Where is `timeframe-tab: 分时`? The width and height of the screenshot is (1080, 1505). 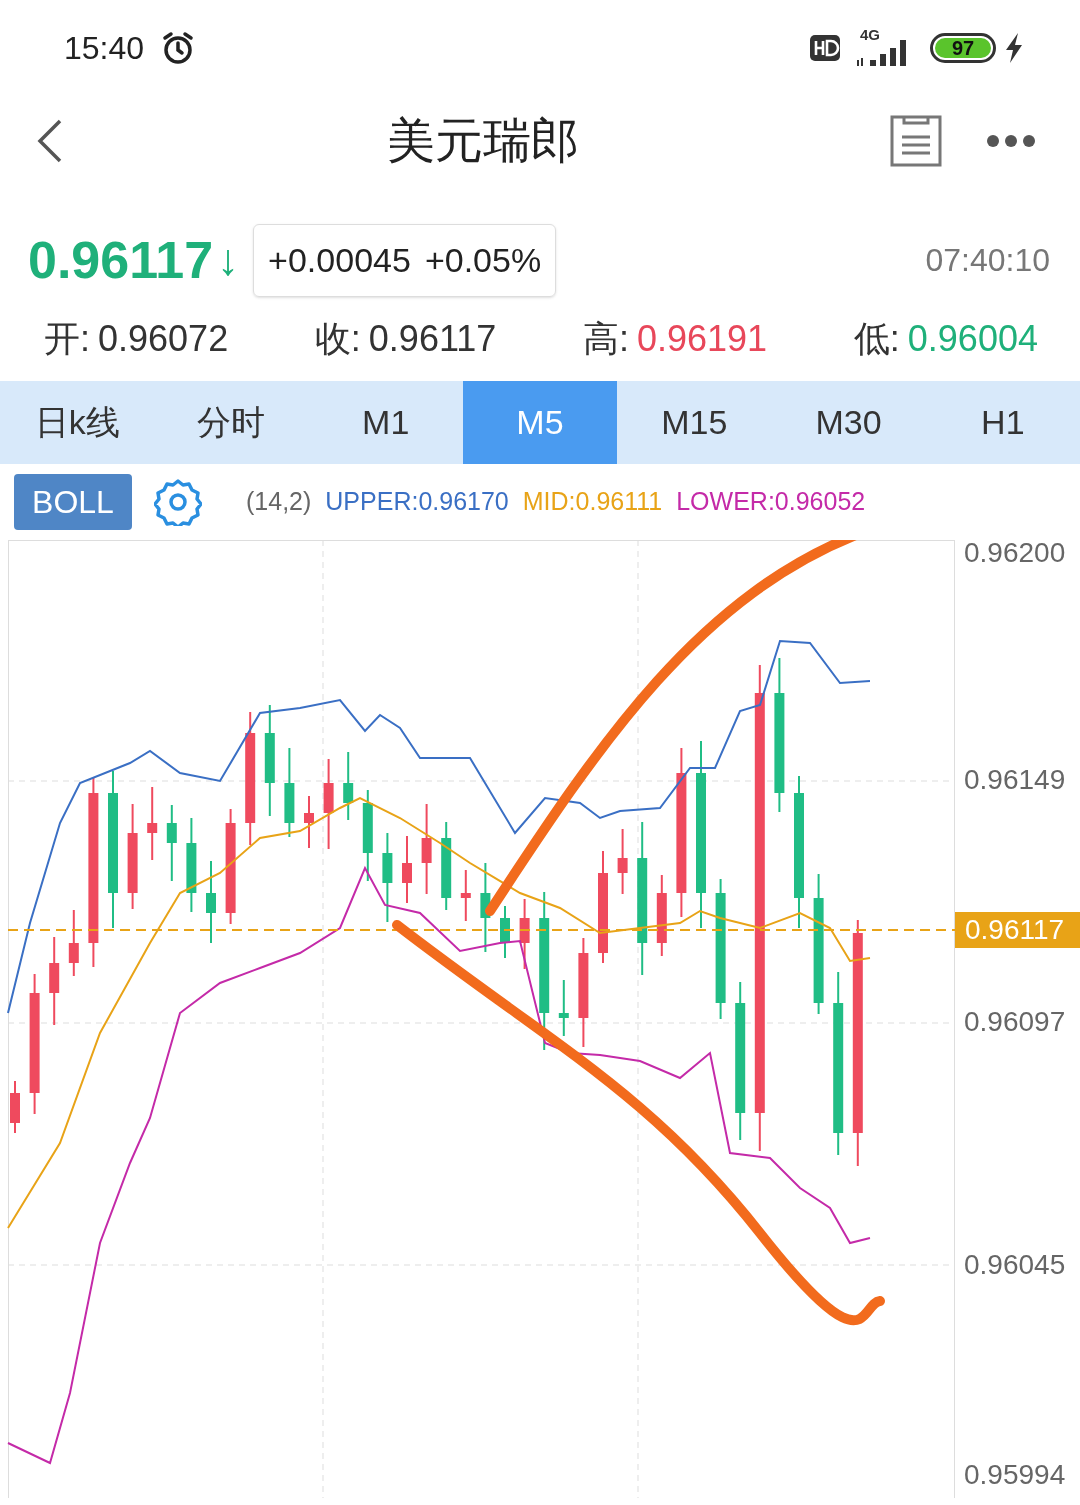
timeframe-tab: 分时 is located at coordinates (231, 422).